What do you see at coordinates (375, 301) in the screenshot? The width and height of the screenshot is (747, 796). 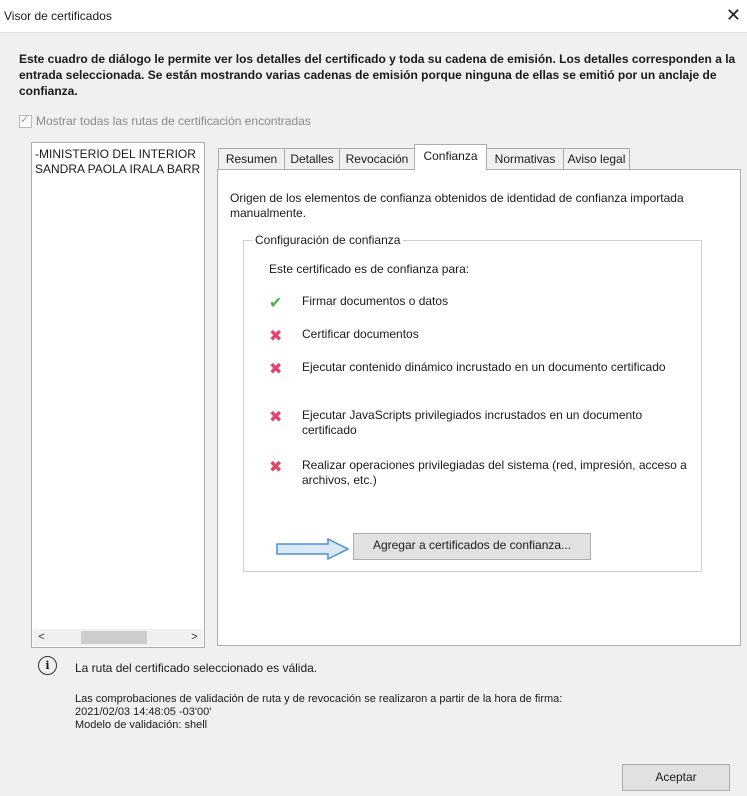 I see `permission-label: Firmar documentos o datos` at bounding box center [375, 301].